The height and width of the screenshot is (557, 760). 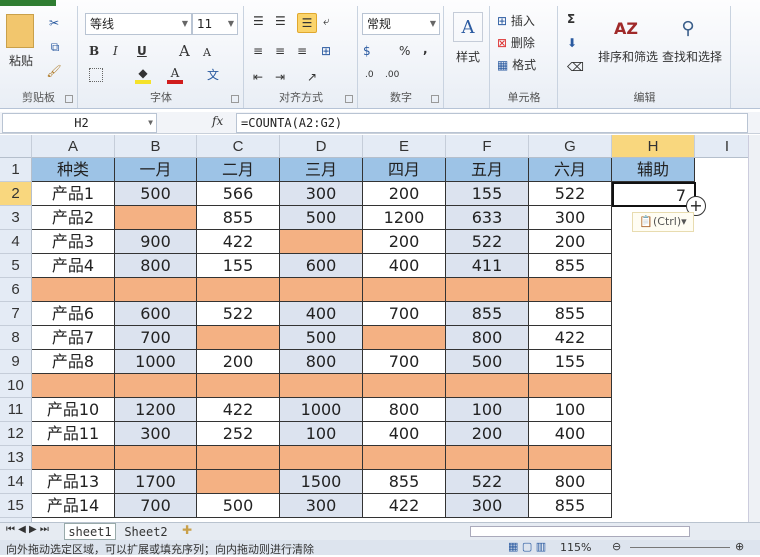 What do you see at coordinates (349, 99) in the screenshot?
I see `dialog-launcher-icon` at bounding box center [349, 99].